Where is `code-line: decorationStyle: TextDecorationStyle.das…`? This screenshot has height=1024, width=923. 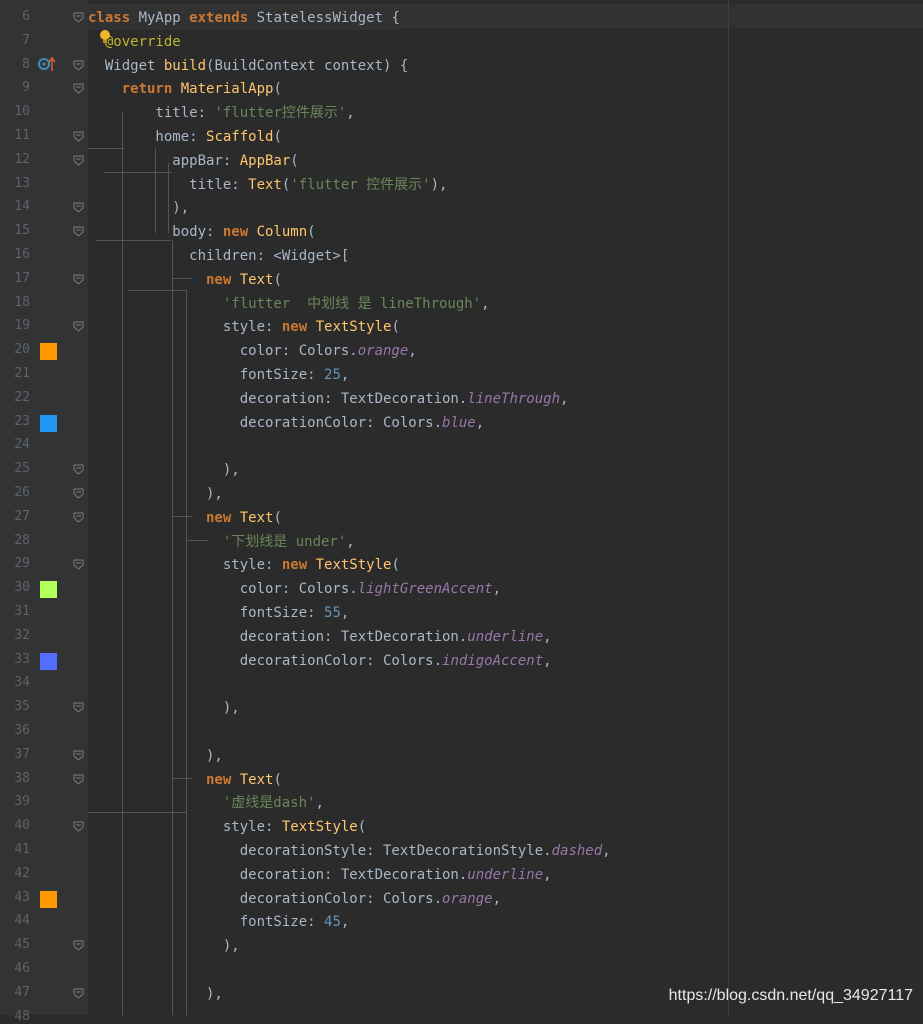 code-line: decorationStyle: TextDecorationStyle.das… is located at coordinates (349, 851).